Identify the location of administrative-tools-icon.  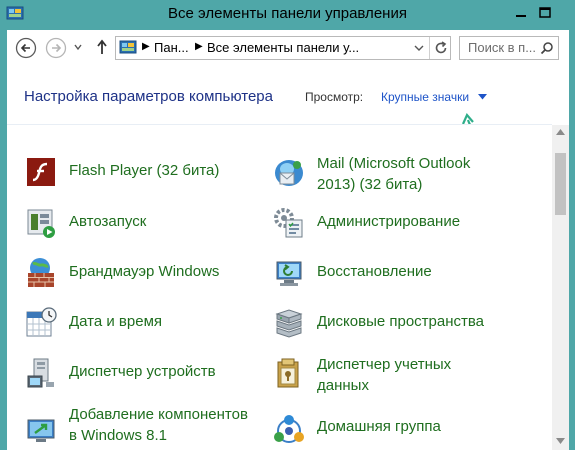
(288, 223).